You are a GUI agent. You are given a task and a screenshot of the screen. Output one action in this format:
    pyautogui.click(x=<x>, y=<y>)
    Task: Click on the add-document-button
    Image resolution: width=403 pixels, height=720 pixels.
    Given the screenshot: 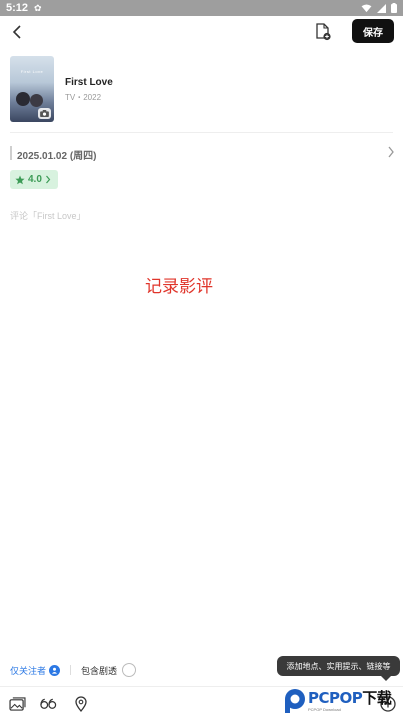 What is the action you would take?
    pyautogui.click(x=323, y=32)
    